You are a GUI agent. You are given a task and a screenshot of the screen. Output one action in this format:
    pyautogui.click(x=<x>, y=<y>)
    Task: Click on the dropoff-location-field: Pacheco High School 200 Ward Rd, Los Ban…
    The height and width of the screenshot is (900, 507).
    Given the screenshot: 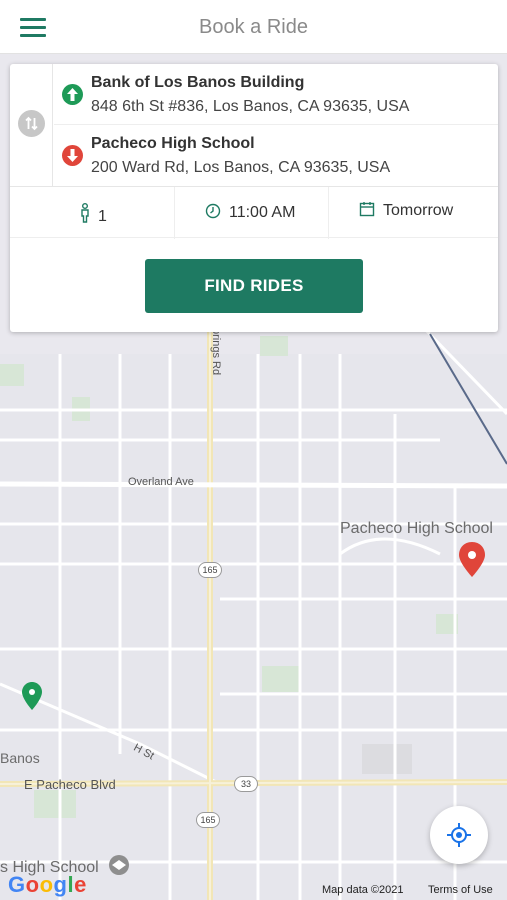 What is the action you would take?
    pyautogui.click(x=276, y=155)
    